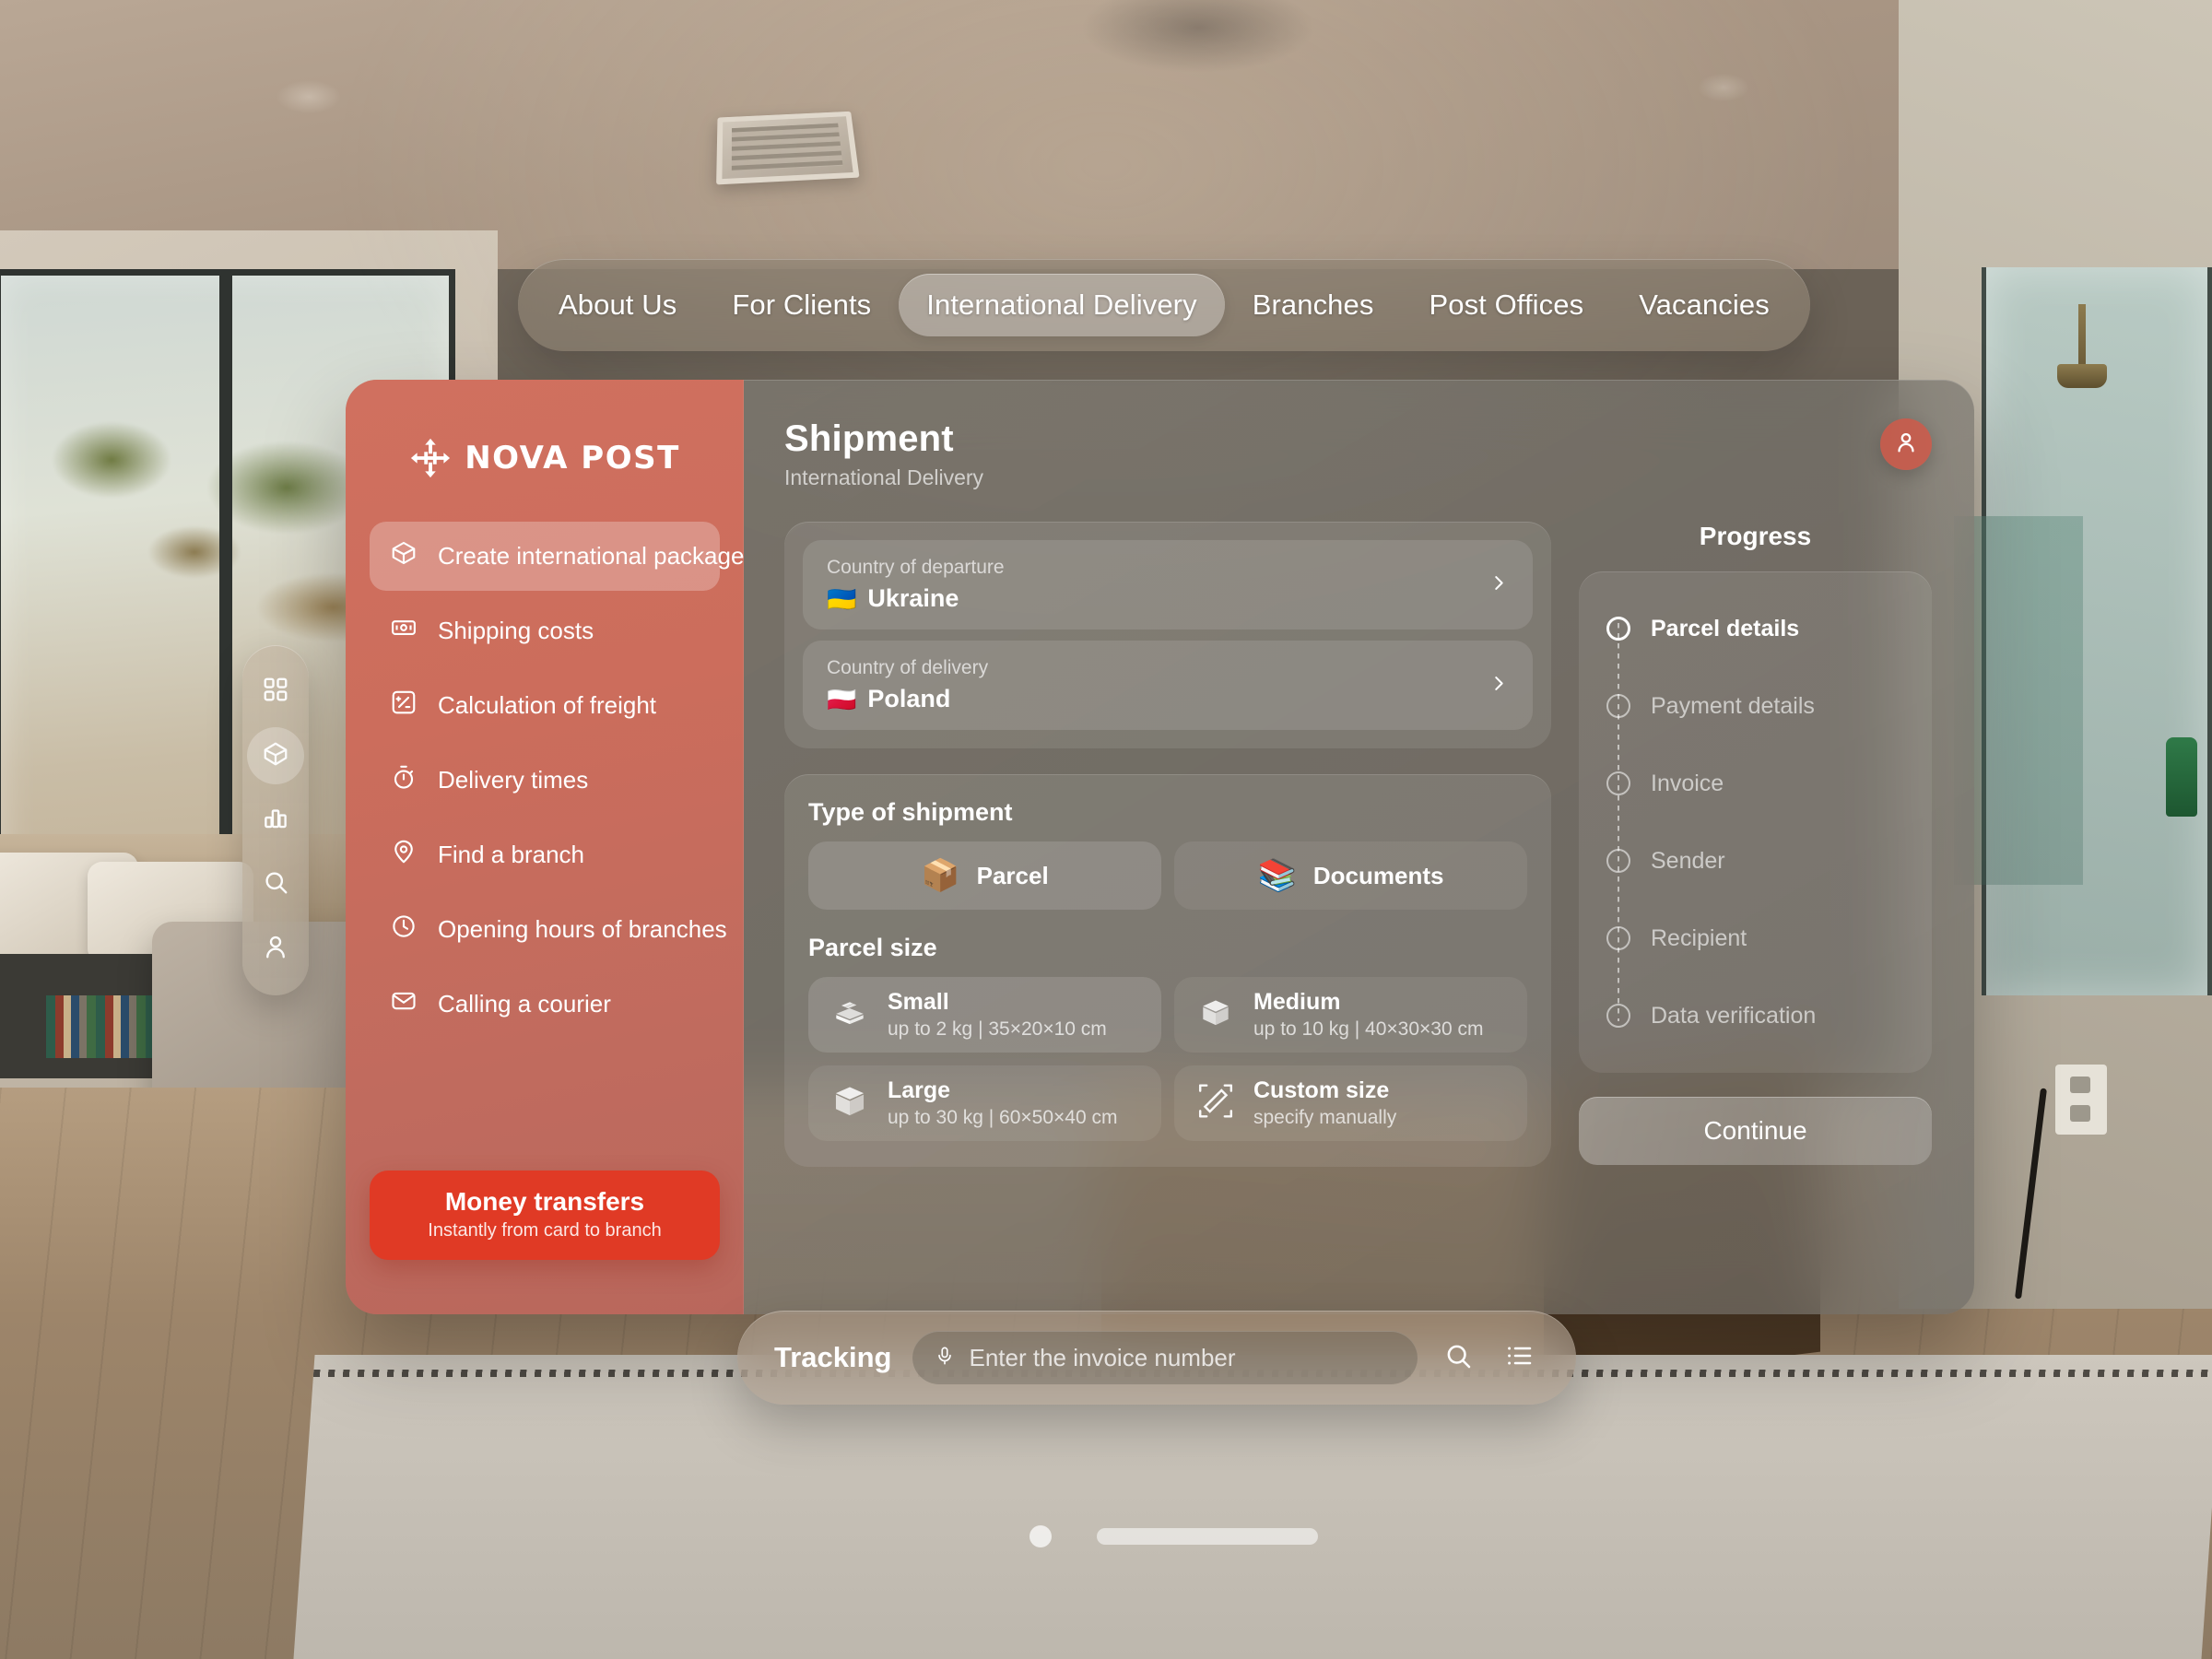 The height and width of the screenshot is (1659, 2212). I want to click on map-pin-icon, so click(404, 855).